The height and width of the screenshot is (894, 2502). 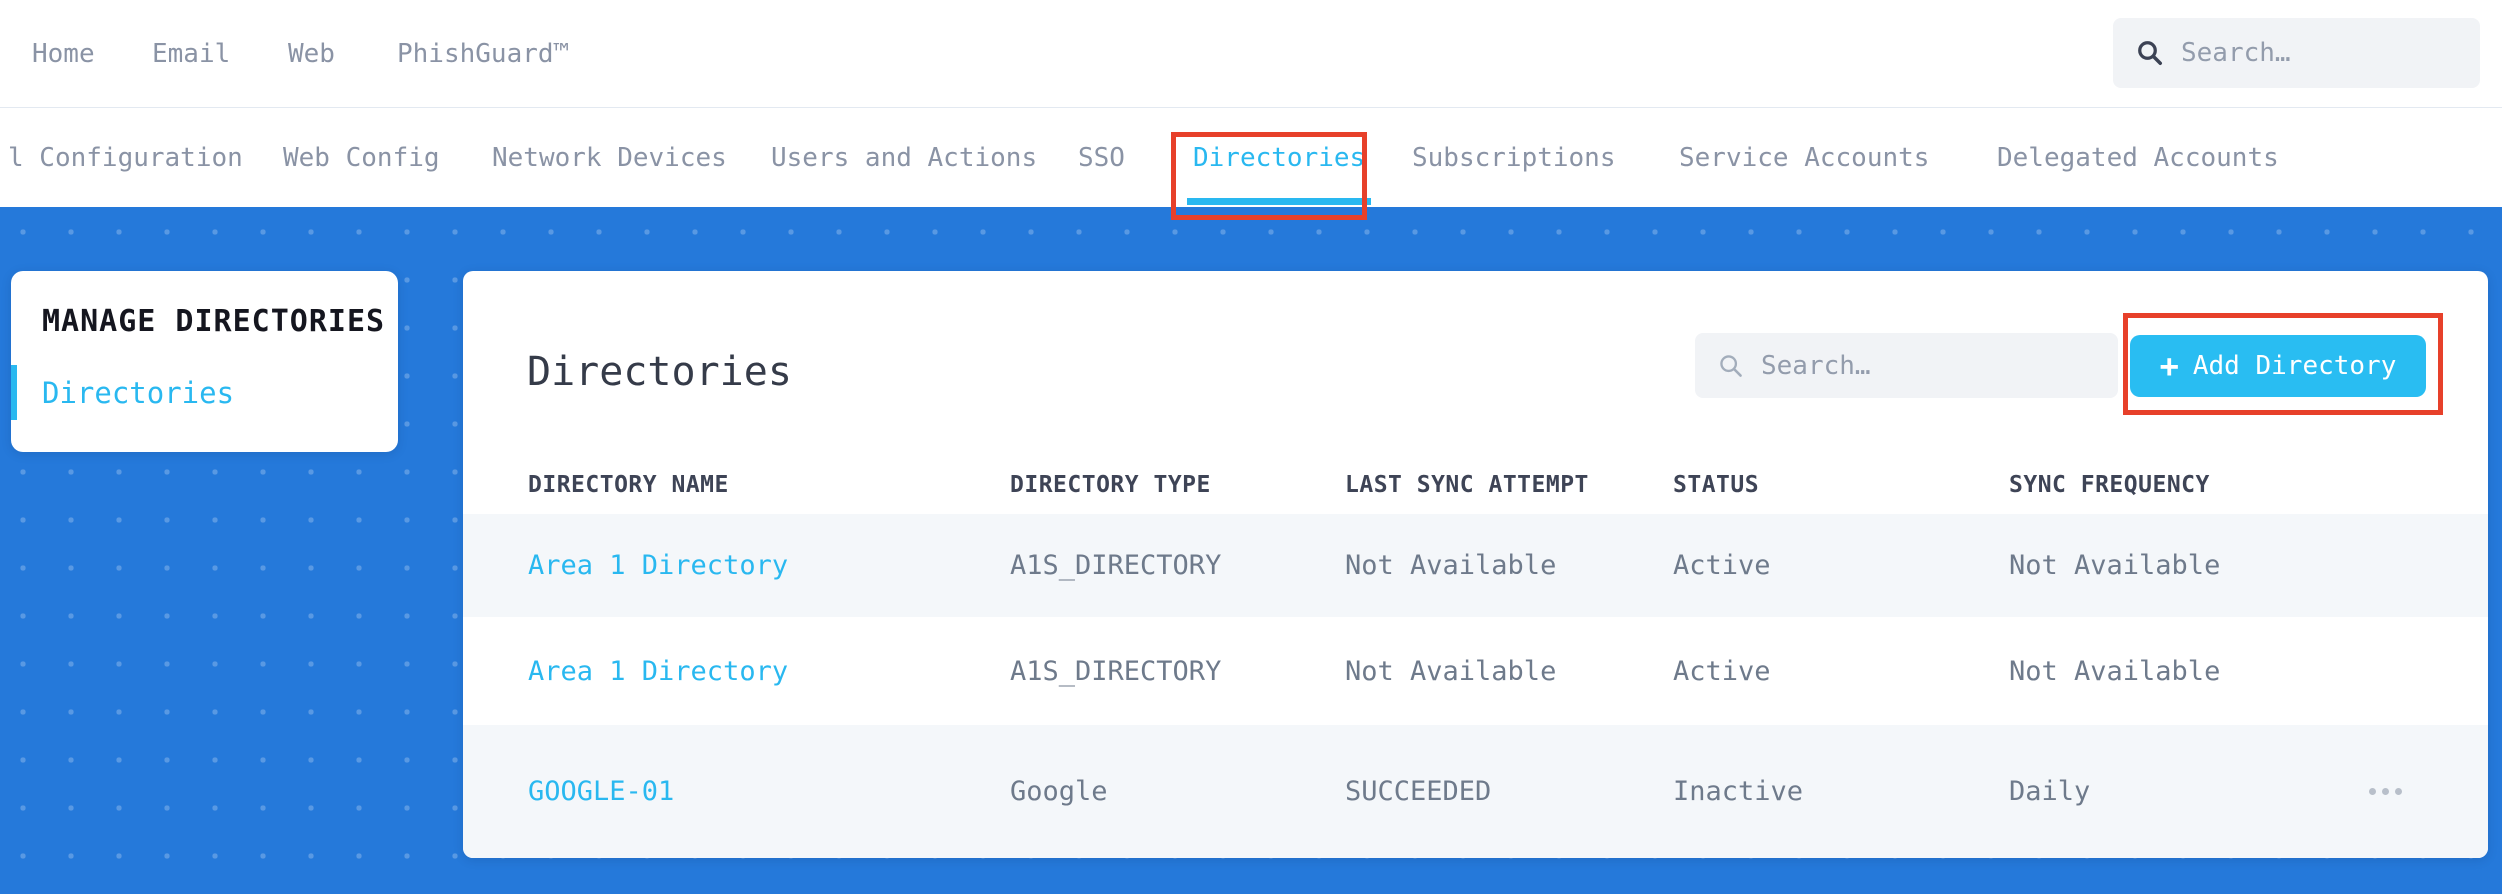 What do you see at coordinates (204, 361) in the screenshot?
I see `side-panel: MANAGE DIRECTORIES Directories` at bounding box center [204, 361].